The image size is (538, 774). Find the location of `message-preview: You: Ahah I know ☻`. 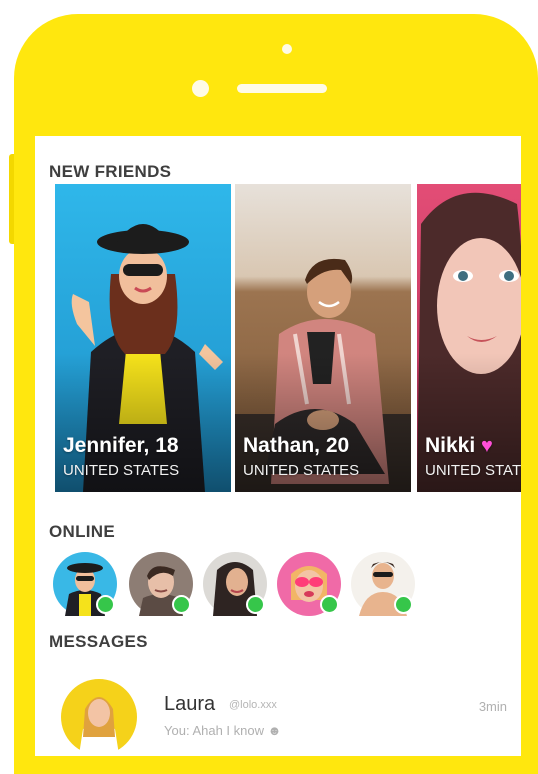

message-preview: You: Ahah I know ☻ is located at coordinates (222, 730).